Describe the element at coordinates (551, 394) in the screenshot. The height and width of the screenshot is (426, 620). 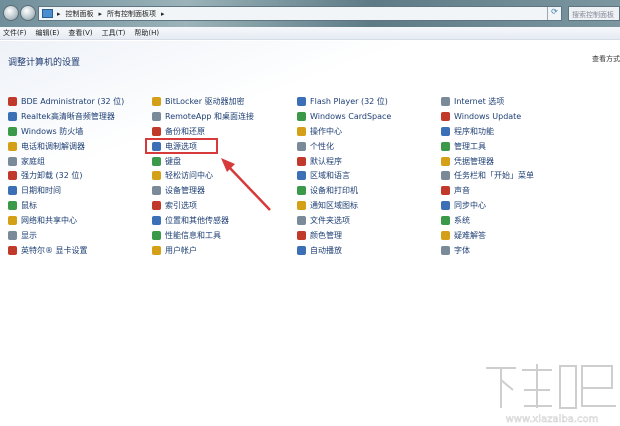
I see `watermark-logo: www.xiazaiba.com` at that location.